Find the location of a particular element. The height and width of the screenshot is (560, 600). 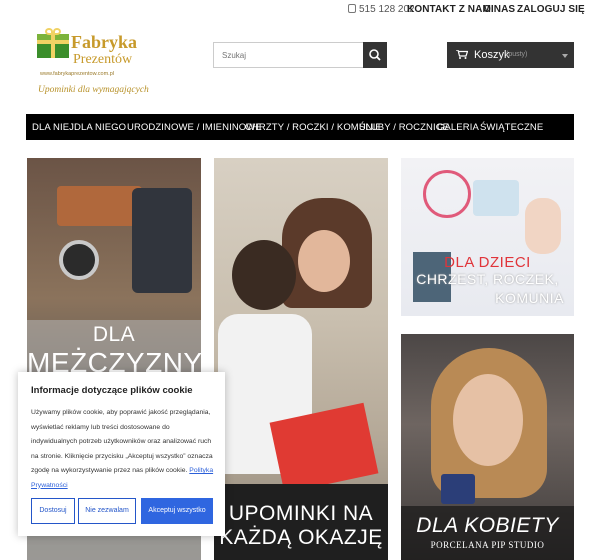

man-head-image is located at coordinates (264, 275).